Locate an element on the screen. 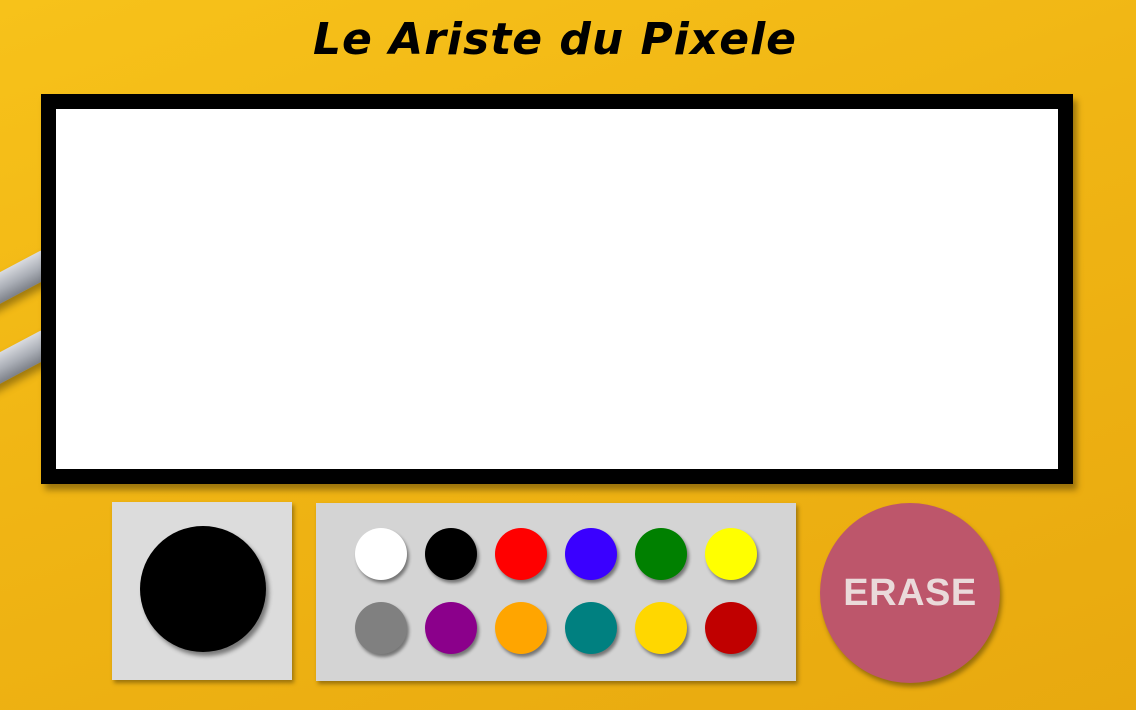 The width and height of the screenshot is (1136, 710). palette-grid is located at coordinates (556, 591).